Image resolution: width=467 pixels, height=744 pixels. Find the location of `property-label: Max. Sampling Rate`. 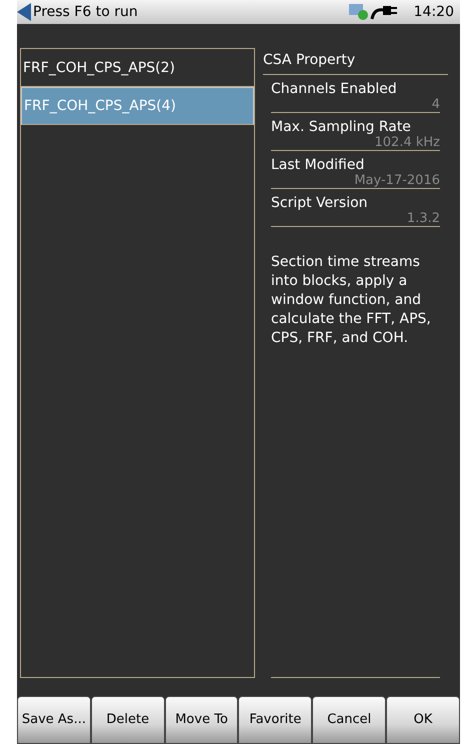

property-label: Max. Sampling Rate is located at coordinates (341, 127).